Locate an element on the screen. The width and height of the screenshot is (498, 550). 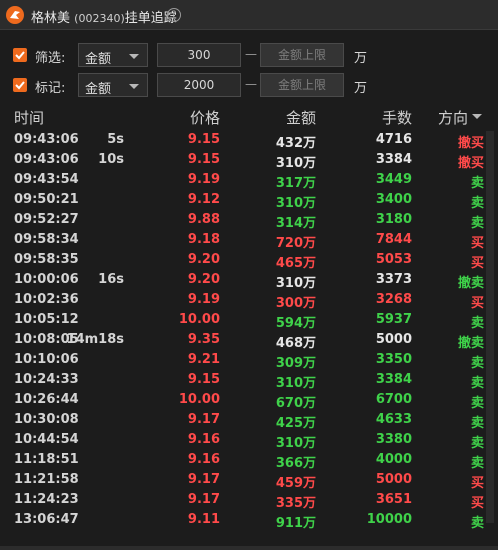
table-row: 10:44:54 9.16 310万 3380 卖 is located at coordinates (249, 440).